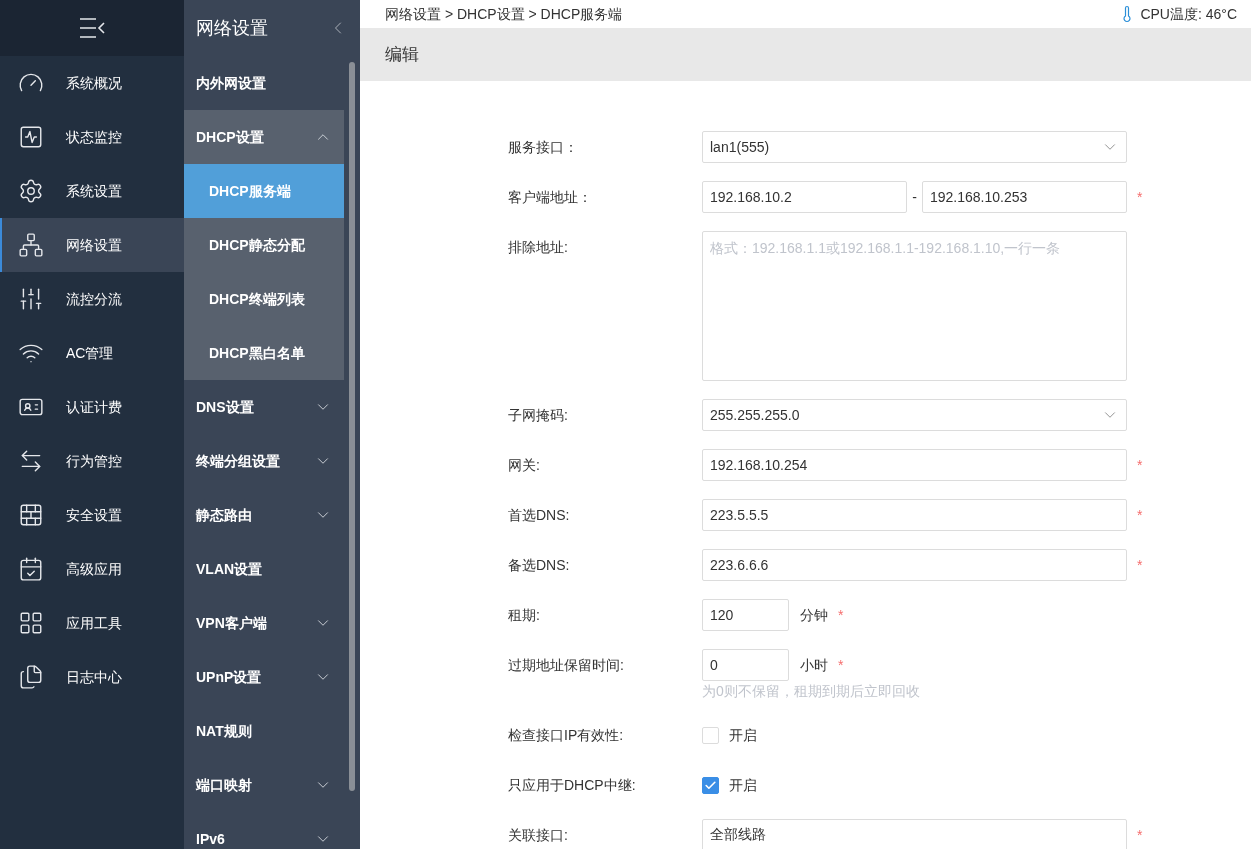 The image size is (1251, 849). Describe the element at coordinates (264, 830) in the screenshot. I see `submenu-item: IPv6` at that location.